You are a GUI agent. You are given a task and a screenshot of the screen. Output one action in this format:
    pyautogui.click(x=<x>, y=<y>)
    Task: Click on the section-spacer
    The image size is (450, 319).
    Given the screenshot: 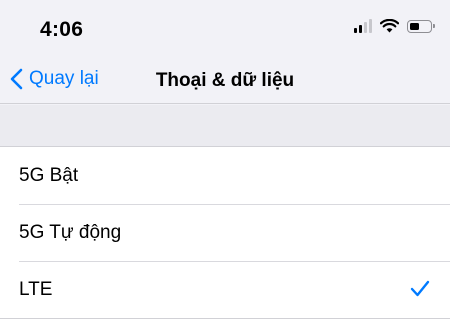 What is the action you would take?
    pyautogui.click(x=225, y=125)
    